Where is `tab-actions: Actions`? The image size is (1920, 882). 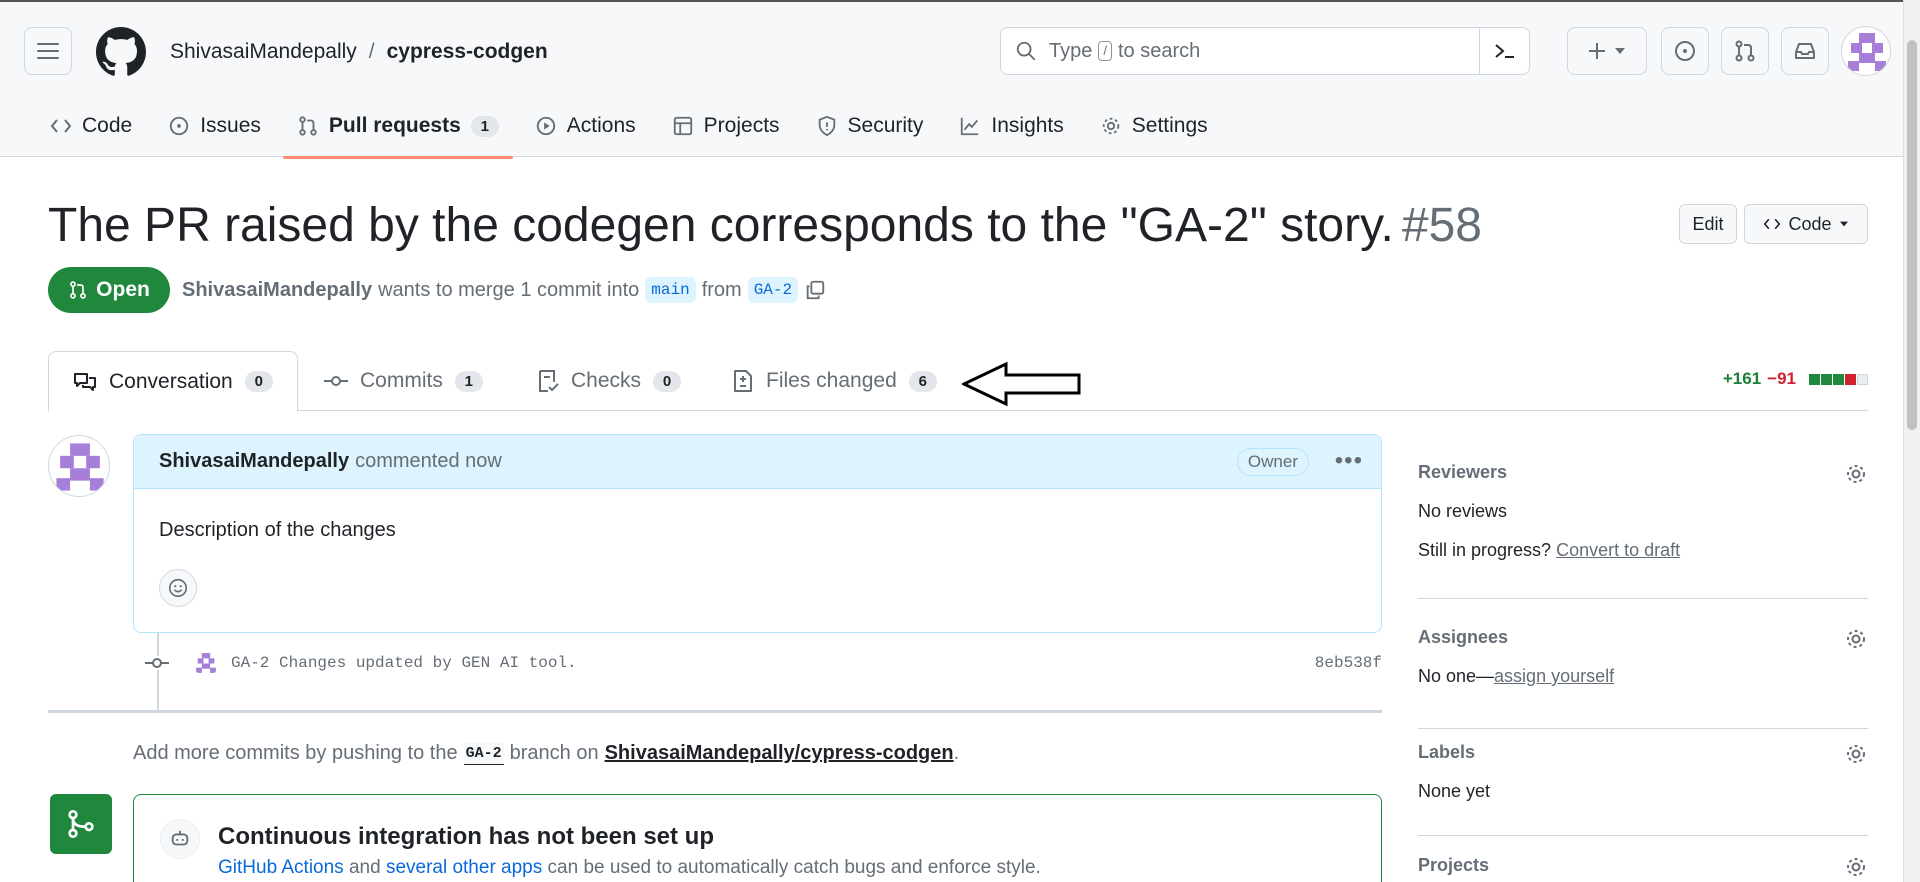
tab-actions: Actions is located at coordinates (585, 126).